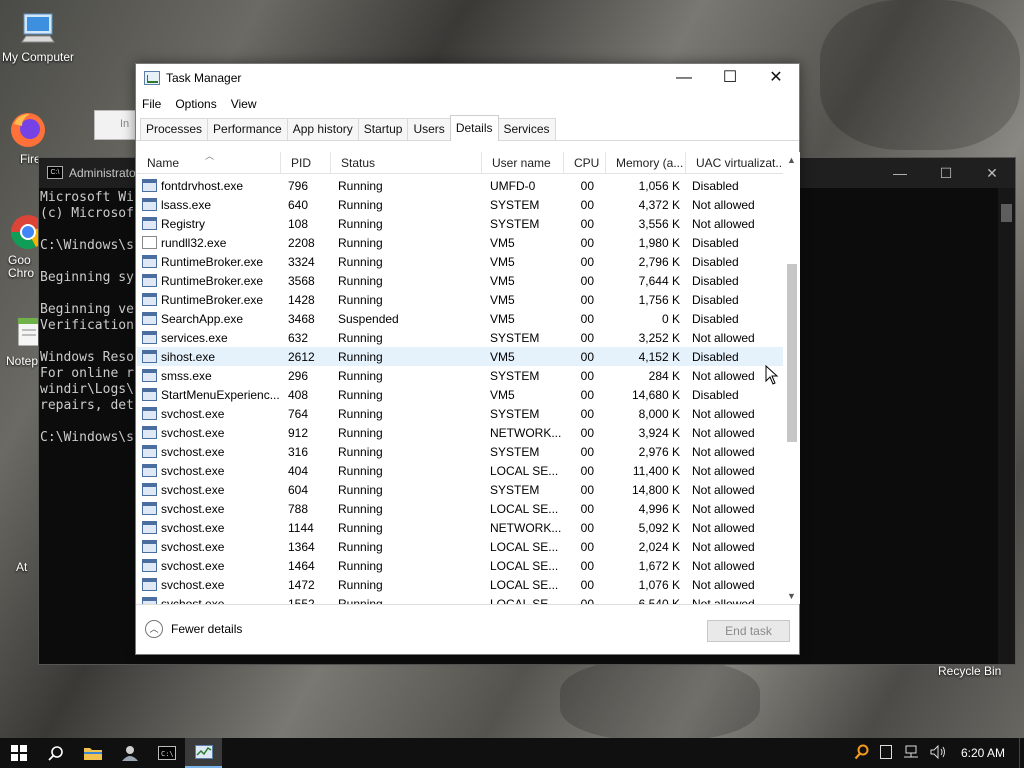 Image resolution: width=1024 pixels, height=768 pixels. I want to click on end-task-button: End task, so click(748, 631).